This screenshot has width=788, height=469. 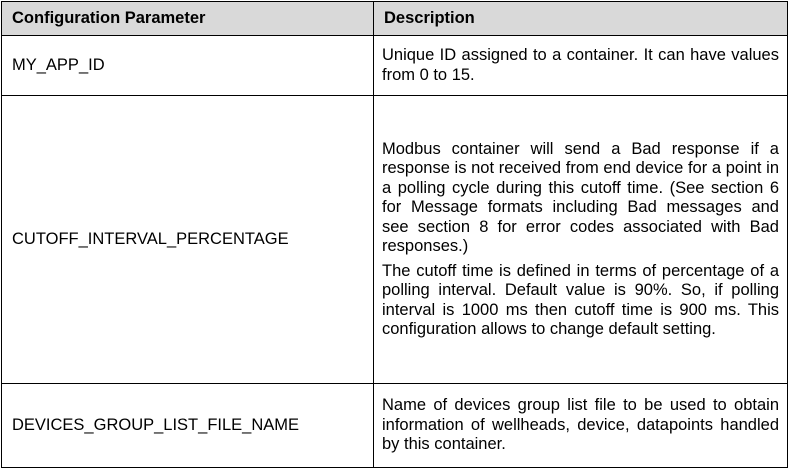 I want to click on parameter-cell-devices-group-list-file-name: DEVICES_GROUP_LIST_FILE_NAME, so click(x=187, y=425).